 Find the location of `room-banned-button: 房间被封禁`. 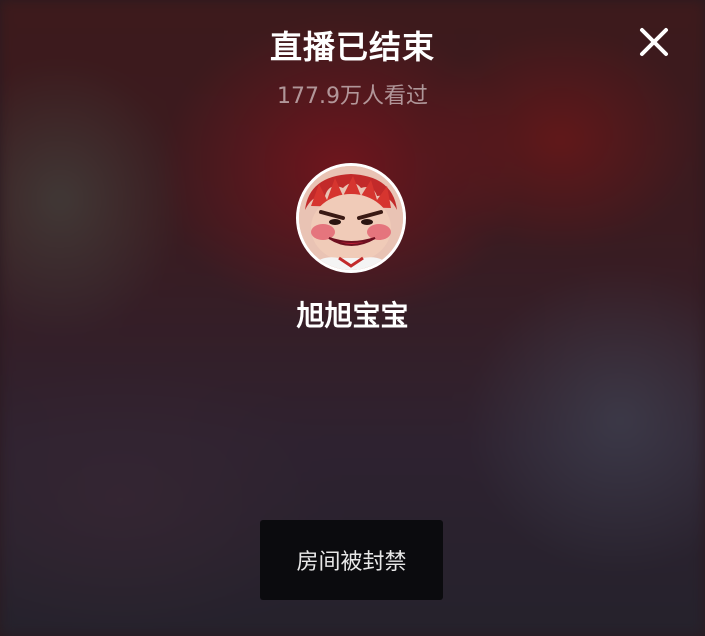

room-banned-button: 房间被封禁 is located at coordinates (351, 560).